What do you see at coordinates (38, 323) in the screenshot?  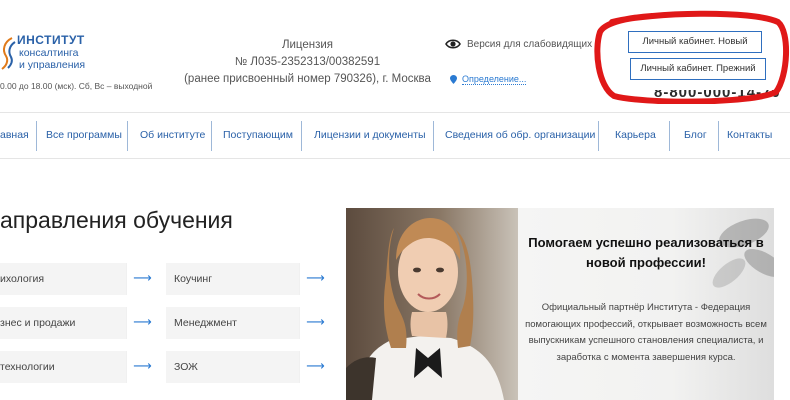 I see `direction-label: знес и продажи` at bounding box center [38, 323].